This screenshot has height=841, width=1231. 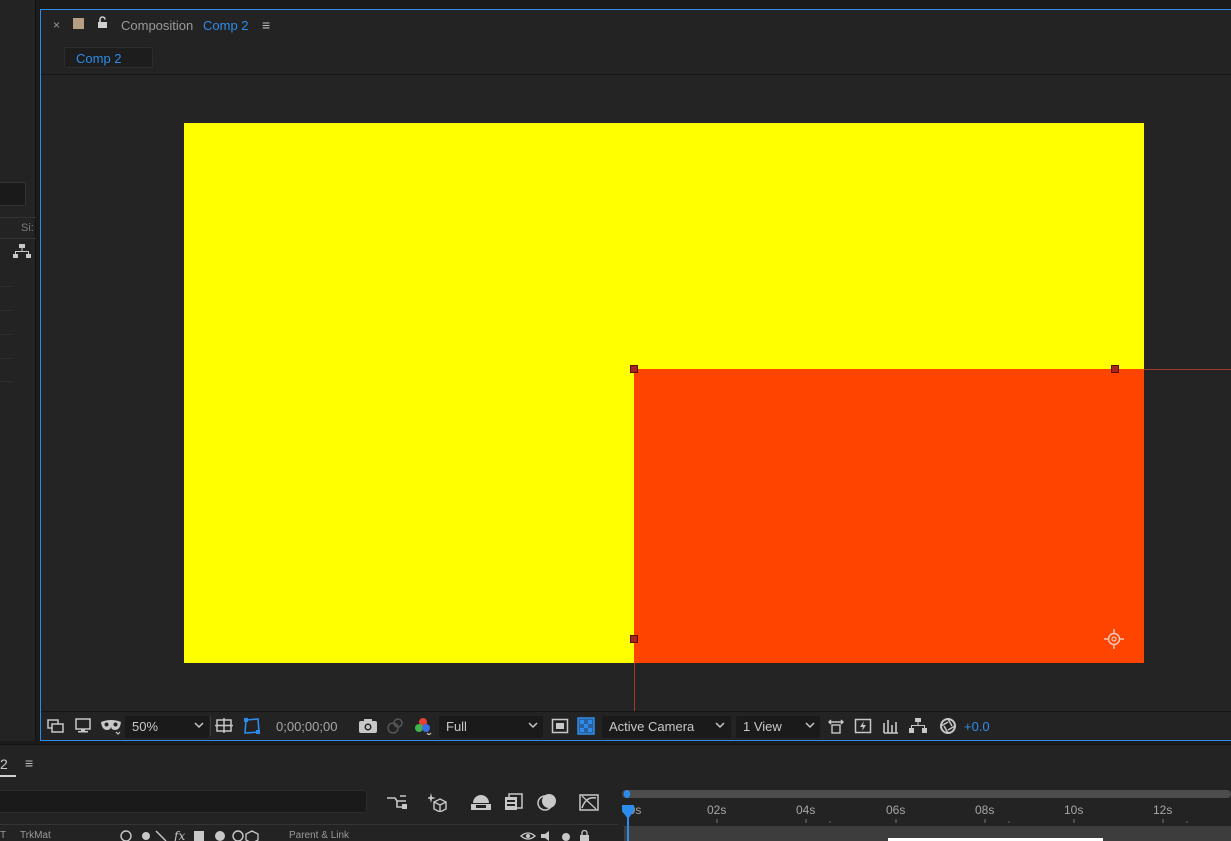 I want to click on snapshot-icon, so click(x=368, y=726).